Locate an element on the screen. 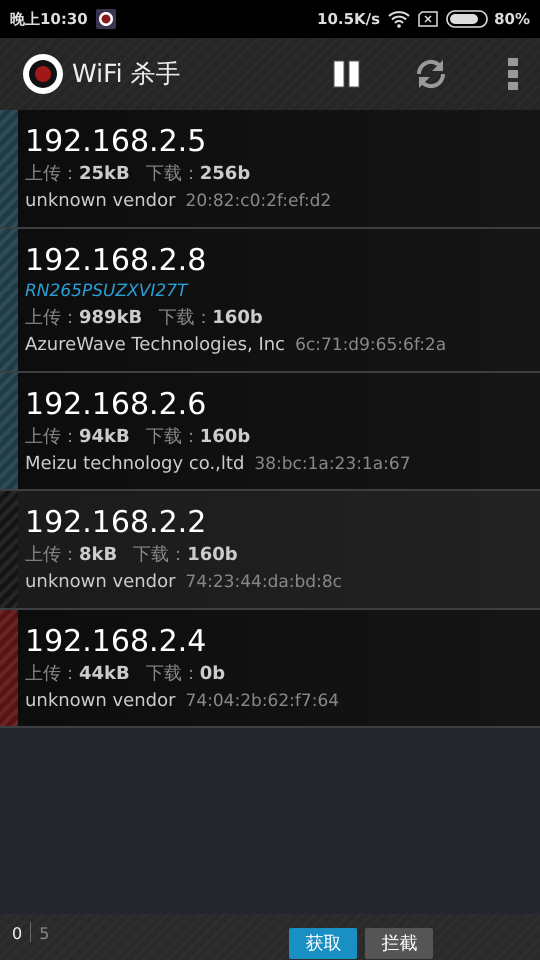  mac-address: 38:bc:1a:23:1a:67 is located at coordinates (332, 464).